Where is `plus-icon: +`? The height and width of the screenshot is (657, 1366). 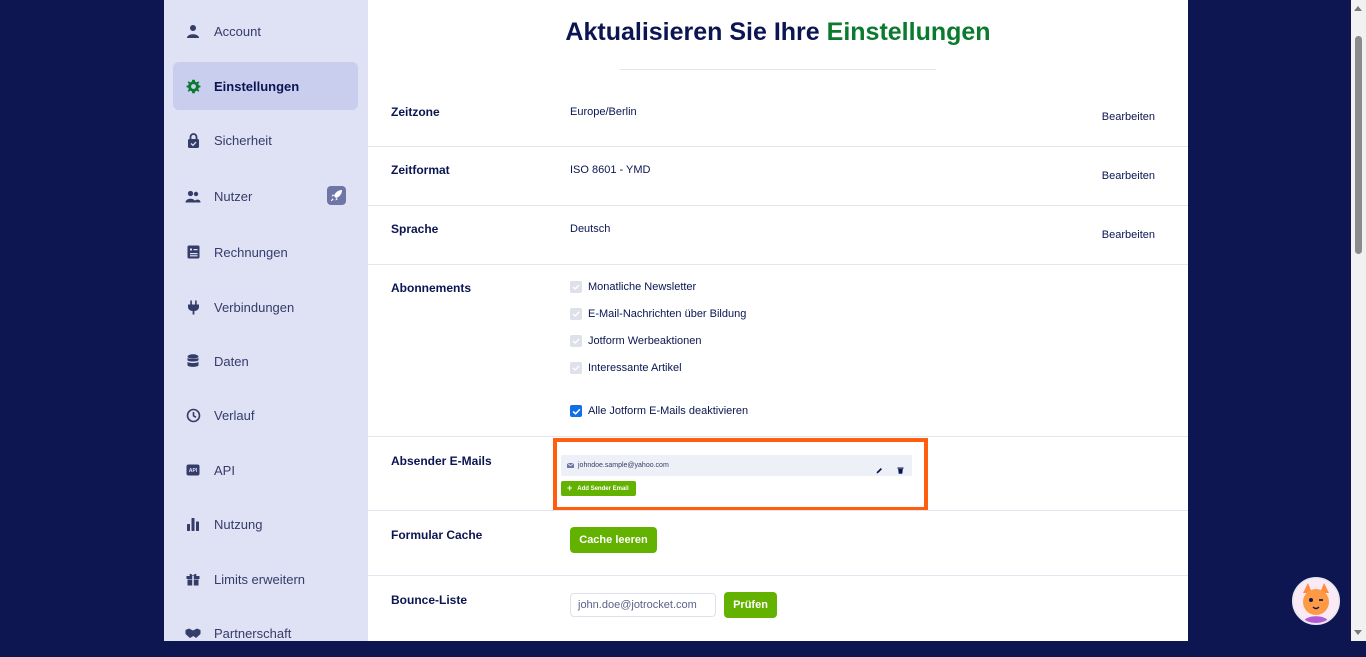
plus-icon: + is located at coordinates (570, 488).